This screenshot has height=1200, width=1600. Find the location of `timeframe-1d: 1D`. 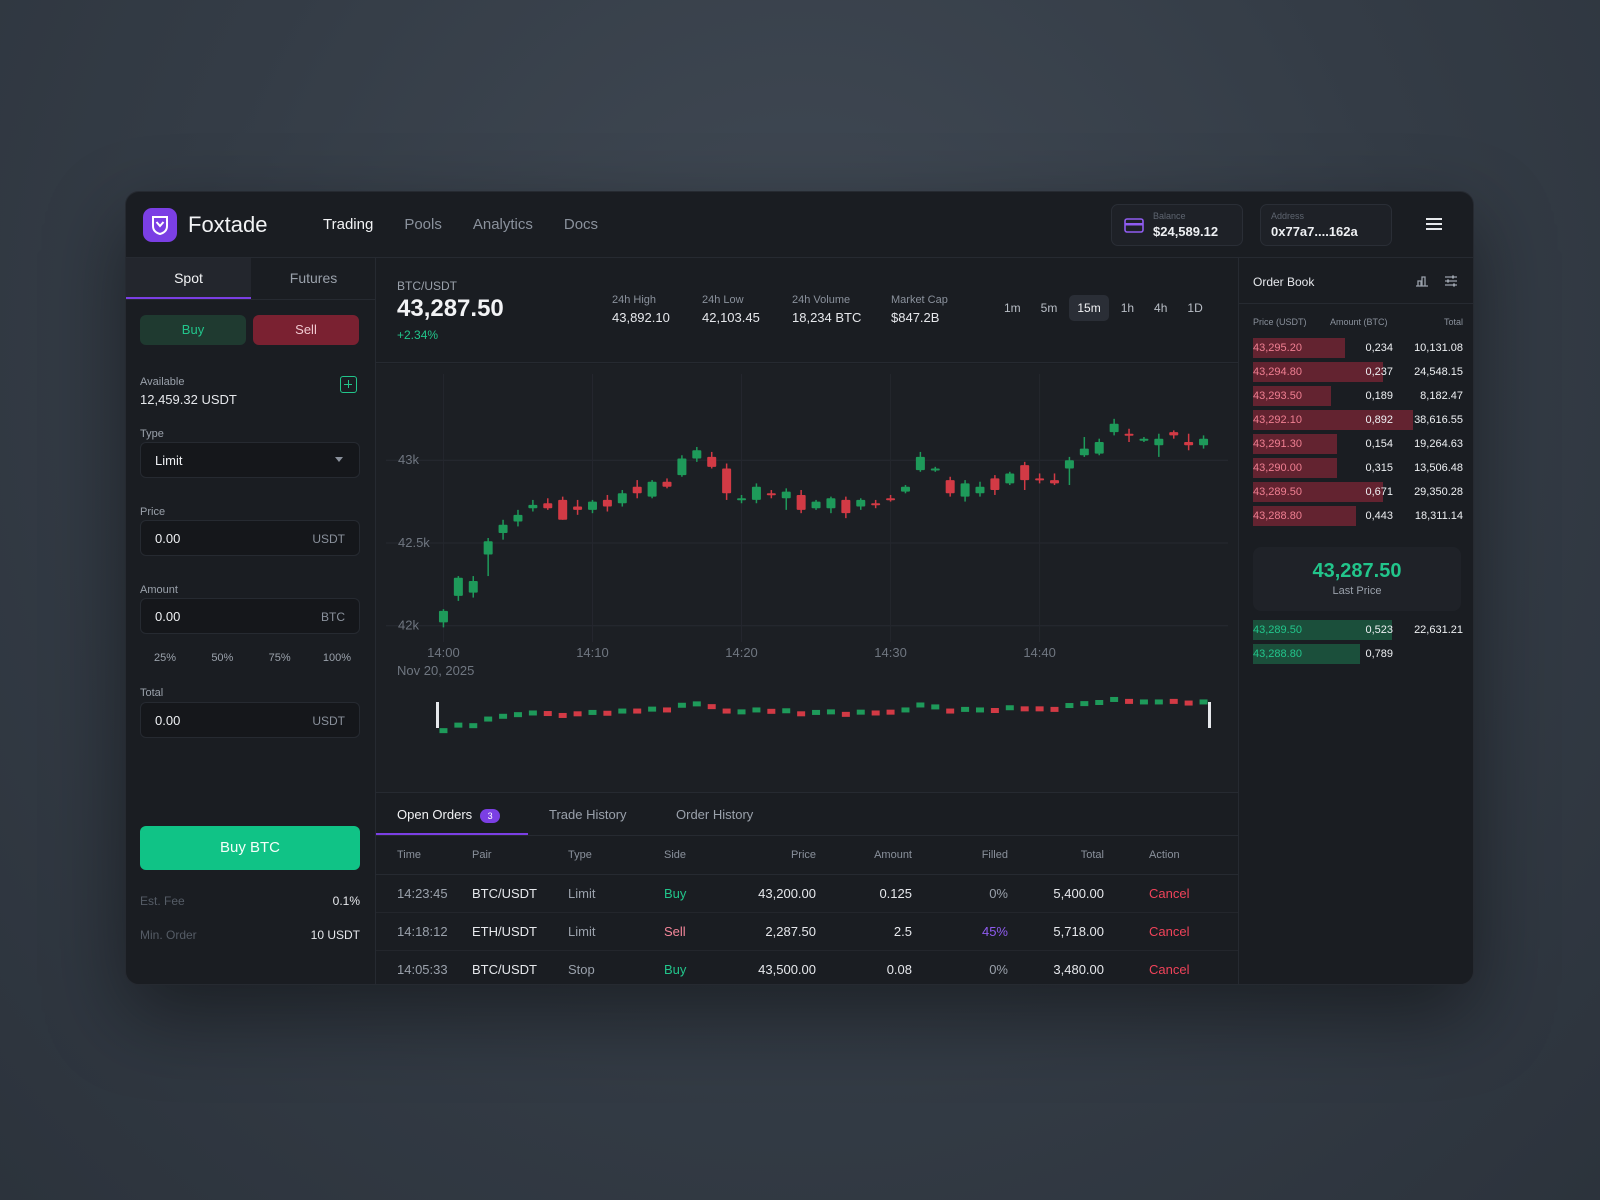

timeframe-1d: 1D is located at coordinates (1194, 308).